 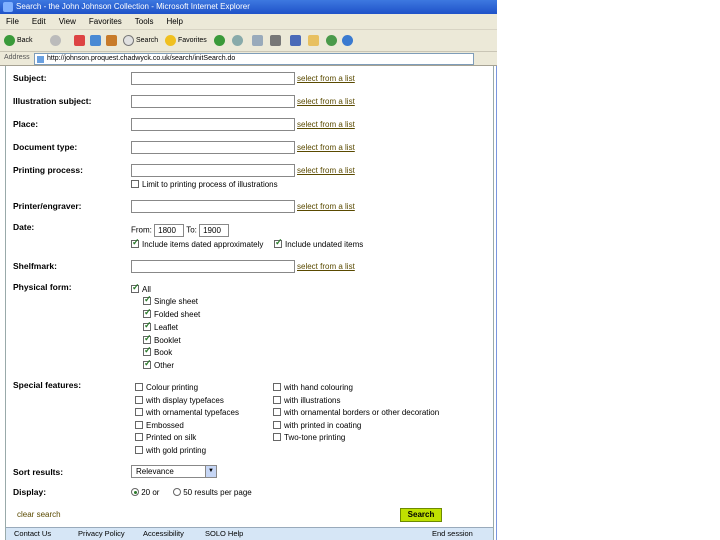 What do you see at coordinates (39, 514) in the screenshot?
I see `clear-search-link: clear search` at bounding box center [39, 514].